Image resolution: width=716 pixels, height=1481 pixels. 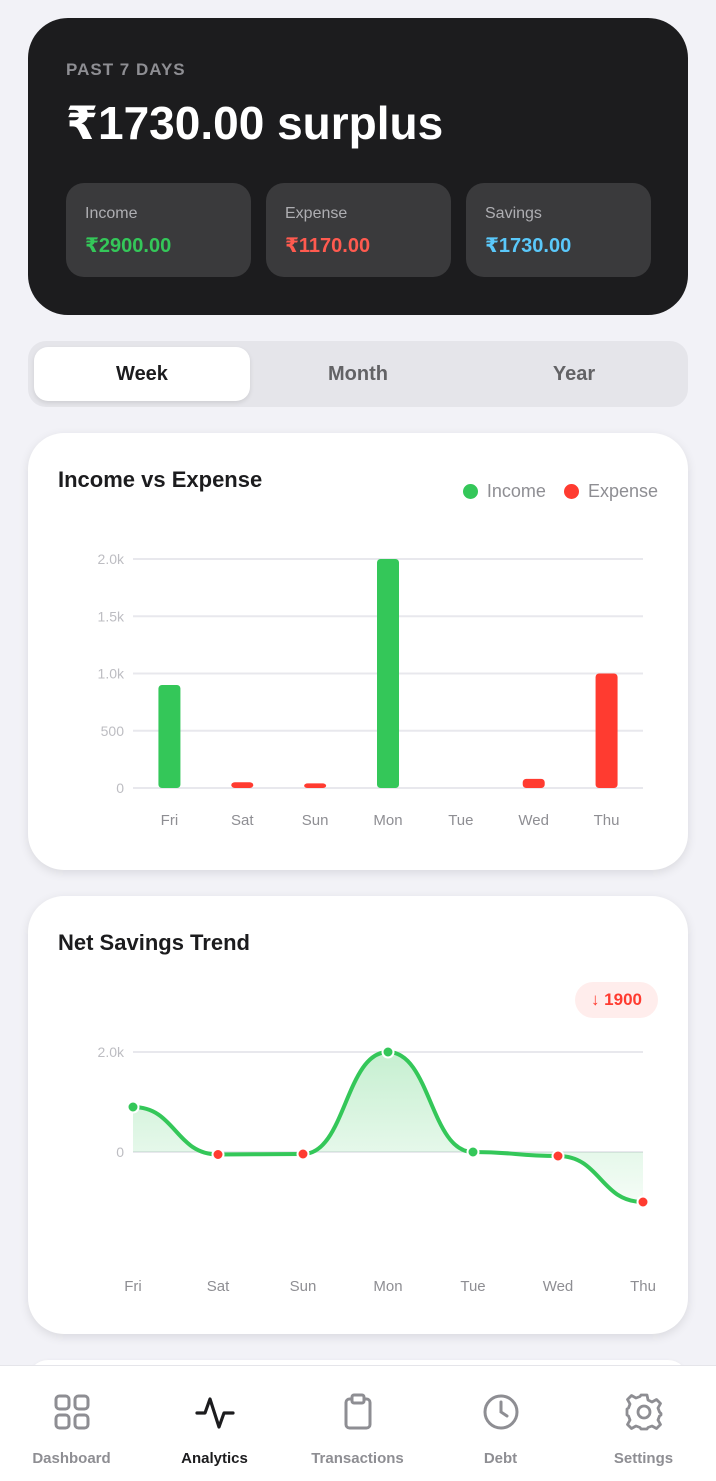 I want to click on segment-week: Week, so click(x=142, y=374).